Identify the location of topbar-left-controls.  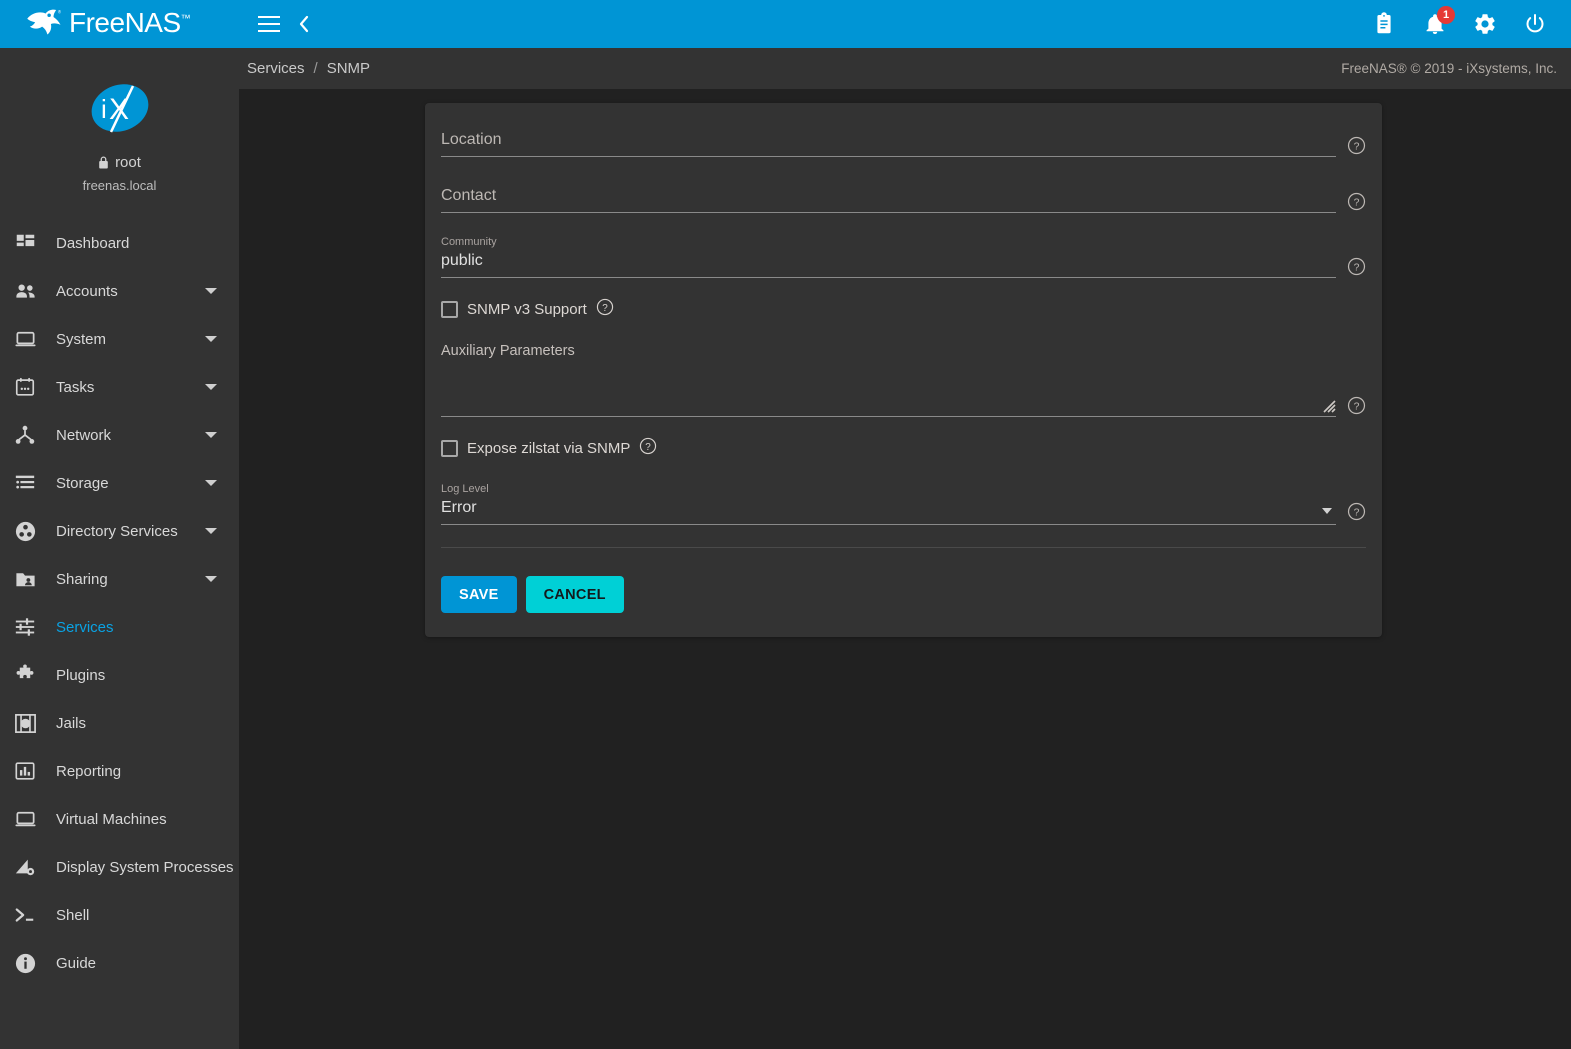
(274, 24).